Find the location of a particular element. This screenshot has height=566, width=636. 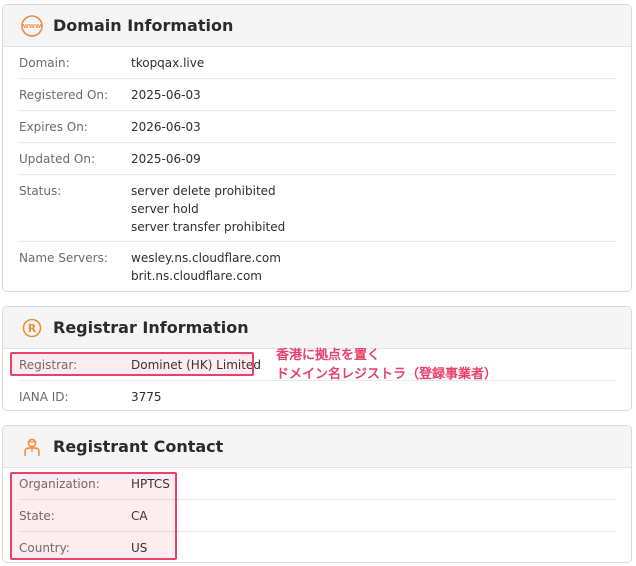

person-icon is located at coordinates (32, 447).